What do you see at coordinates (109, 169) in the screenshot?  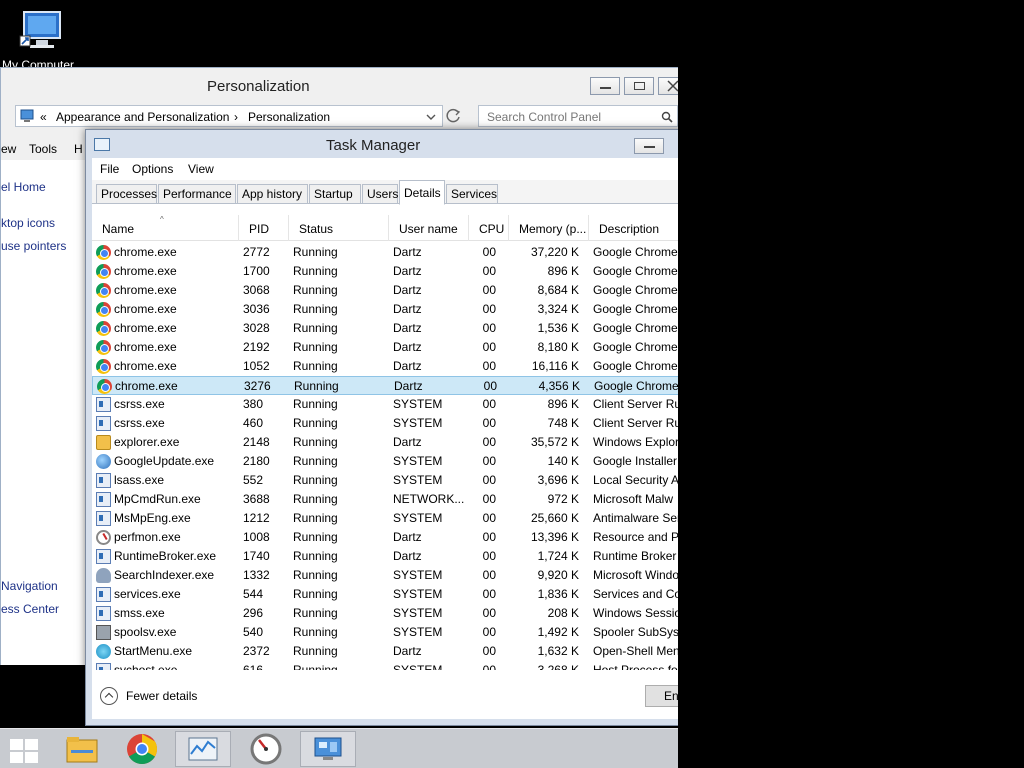 I see `menu-file: File` at bounding box center [109, 169].